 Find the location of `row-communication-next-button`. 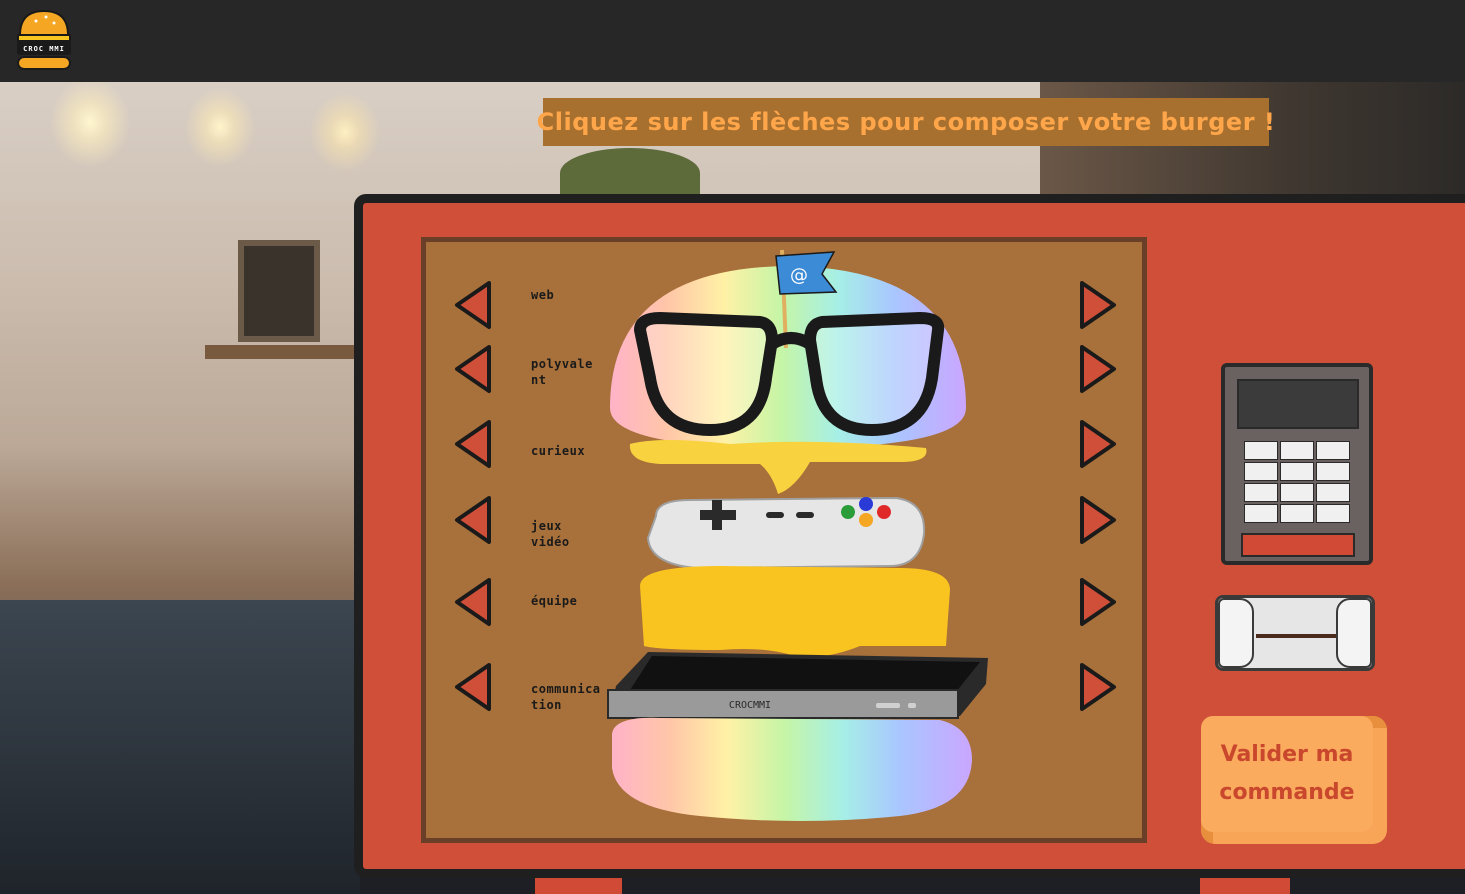

row-communication-next-button is located at coordinates (1098, 687).